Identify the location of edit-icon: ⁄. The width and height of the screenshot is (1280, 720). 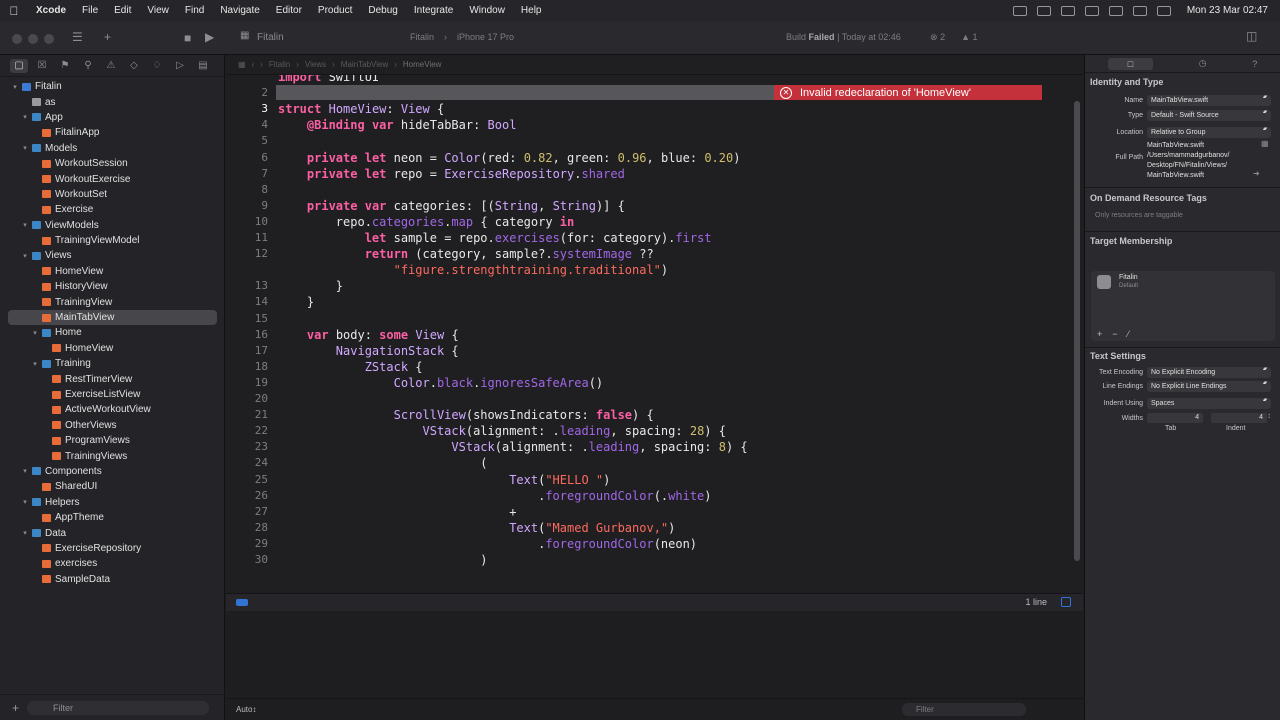
(1129, 334).